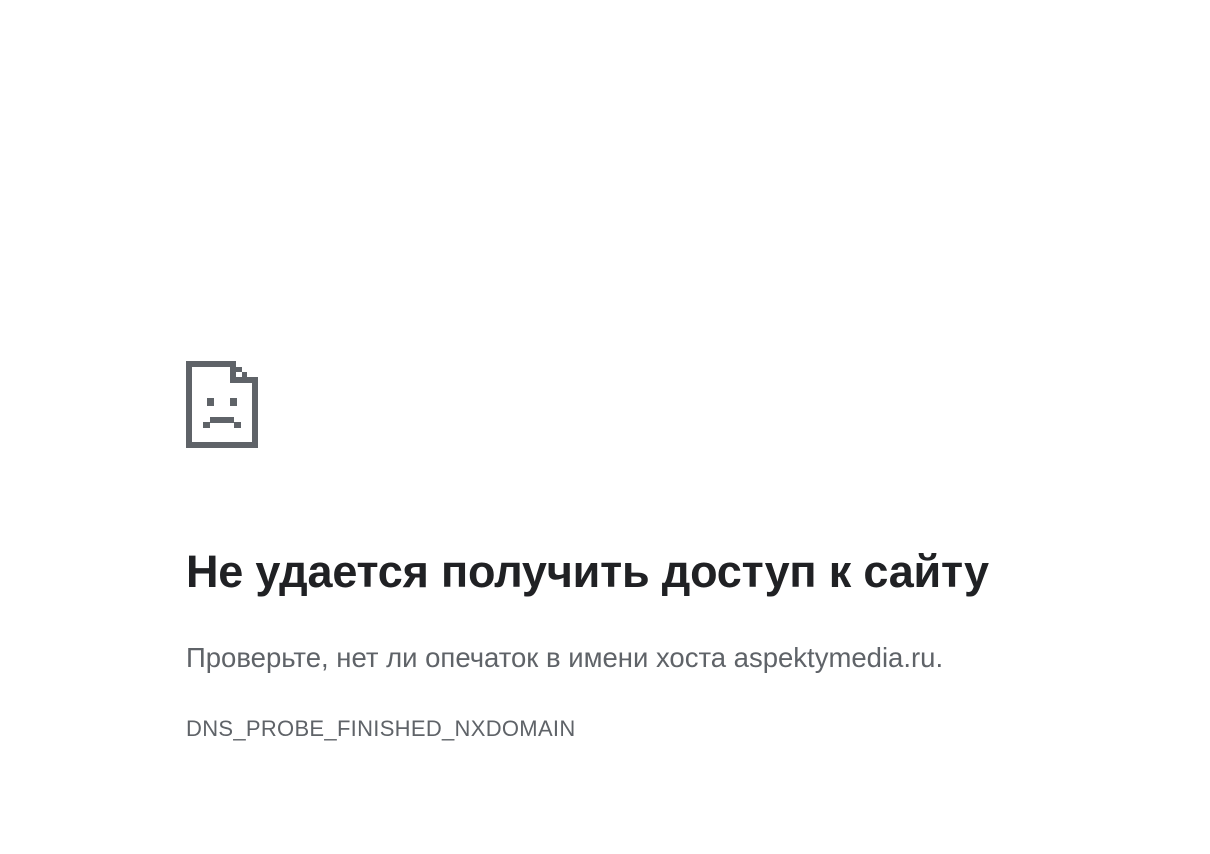 This screenshot has width=1210, height=854. What do you see at coordinates (222, 404) in the screenshot?
I see `sad-page-icon` at bounding box center [222, 404].